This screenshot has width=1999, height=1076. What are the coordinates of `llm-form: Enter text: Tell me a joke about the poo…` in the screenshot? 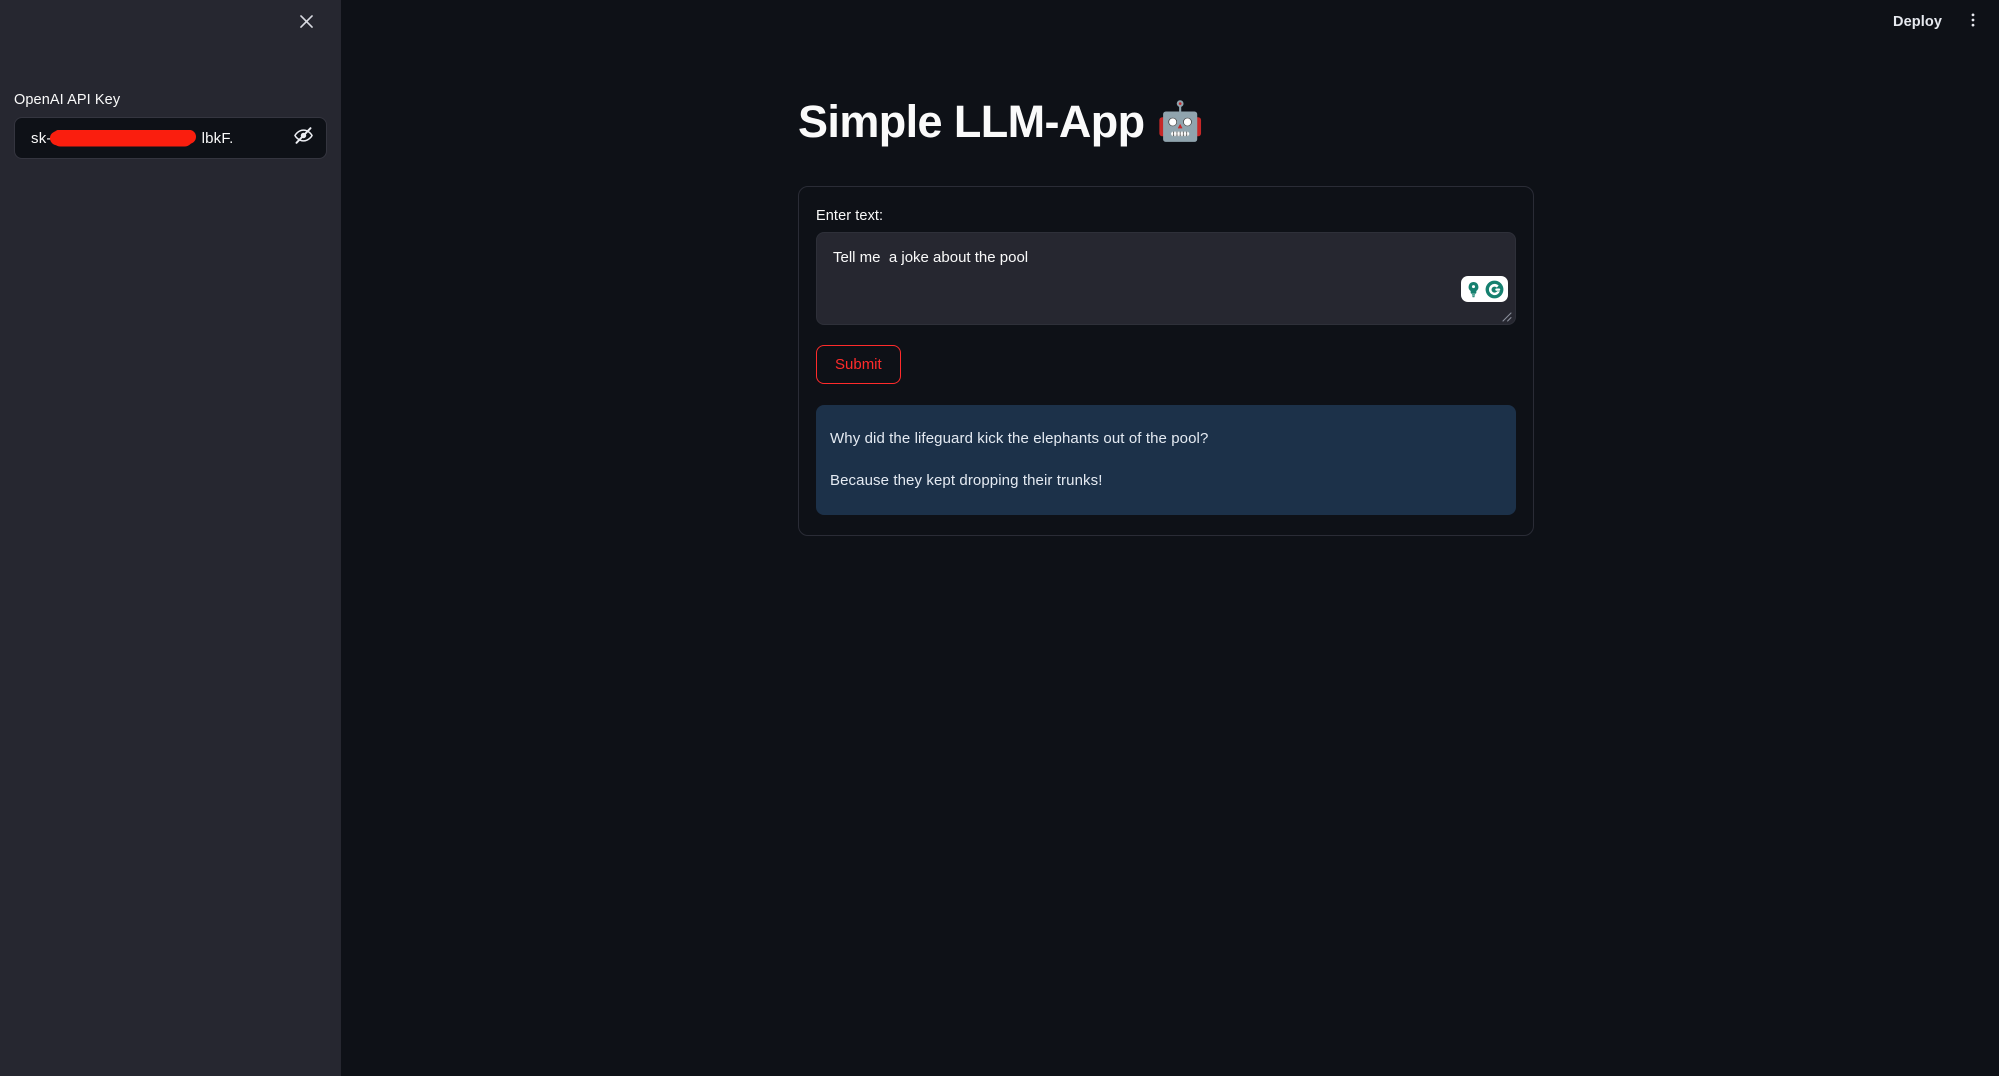 It's located at (1166, 361).